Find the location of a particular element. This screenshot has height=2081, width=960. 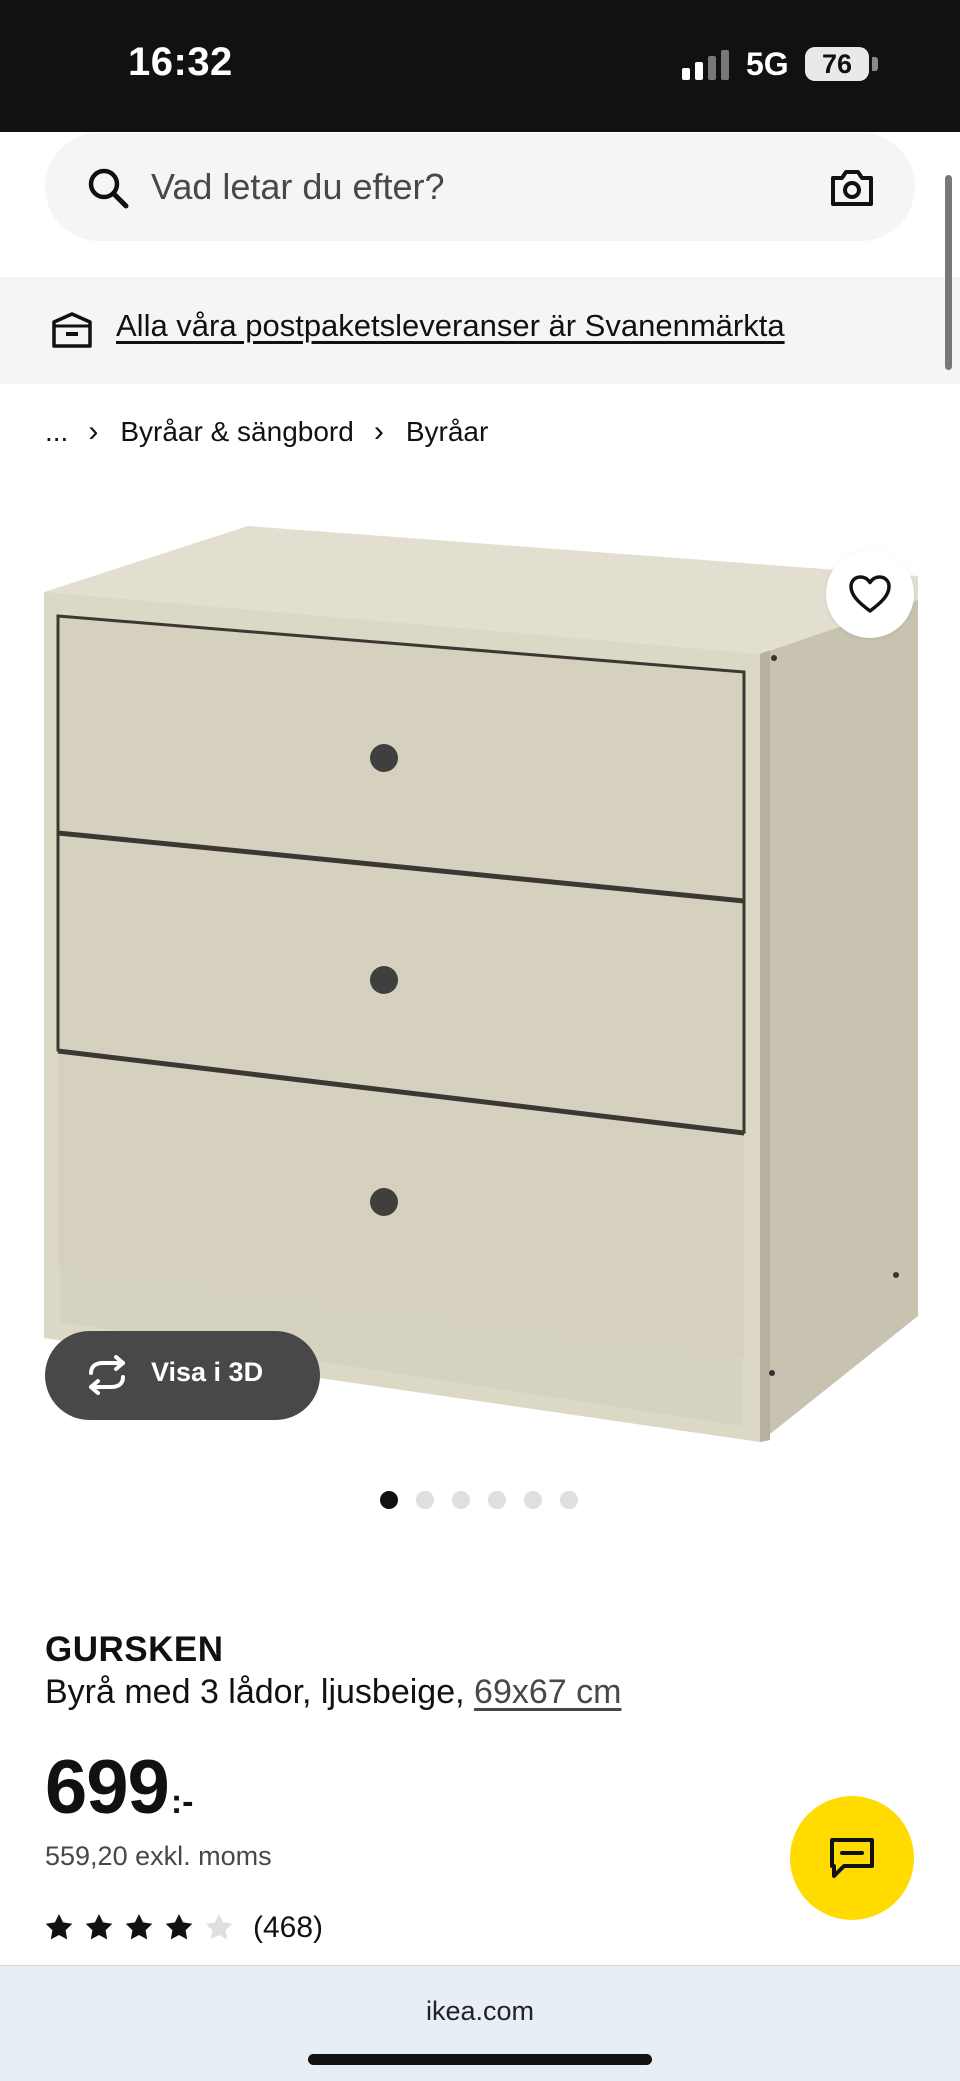

network-label: 5G is located at coordinates (767, 64).